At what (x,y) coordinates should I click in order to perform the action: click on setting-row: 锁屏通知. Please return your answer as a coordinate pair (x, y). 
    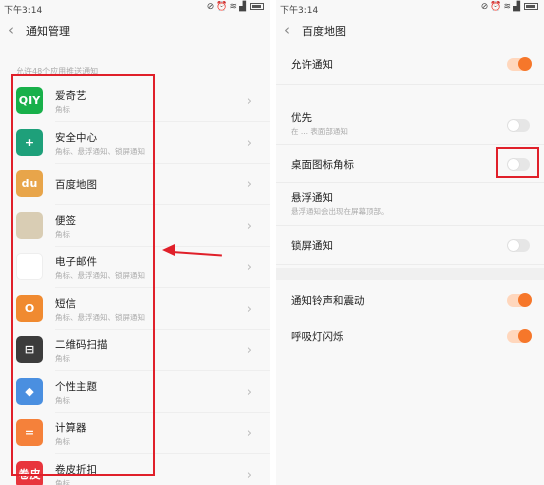
    Looking at the image, I should click on (410, 245).